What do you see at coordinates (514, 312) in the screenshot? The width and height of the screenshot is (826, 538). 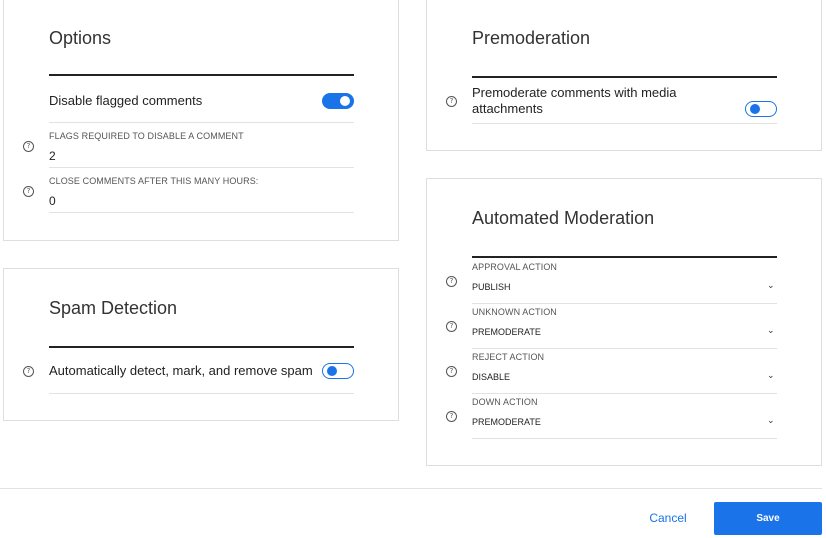 I see `unknown-action-caption: UNKNOWN ACTION` at bounding box center [514, 312].